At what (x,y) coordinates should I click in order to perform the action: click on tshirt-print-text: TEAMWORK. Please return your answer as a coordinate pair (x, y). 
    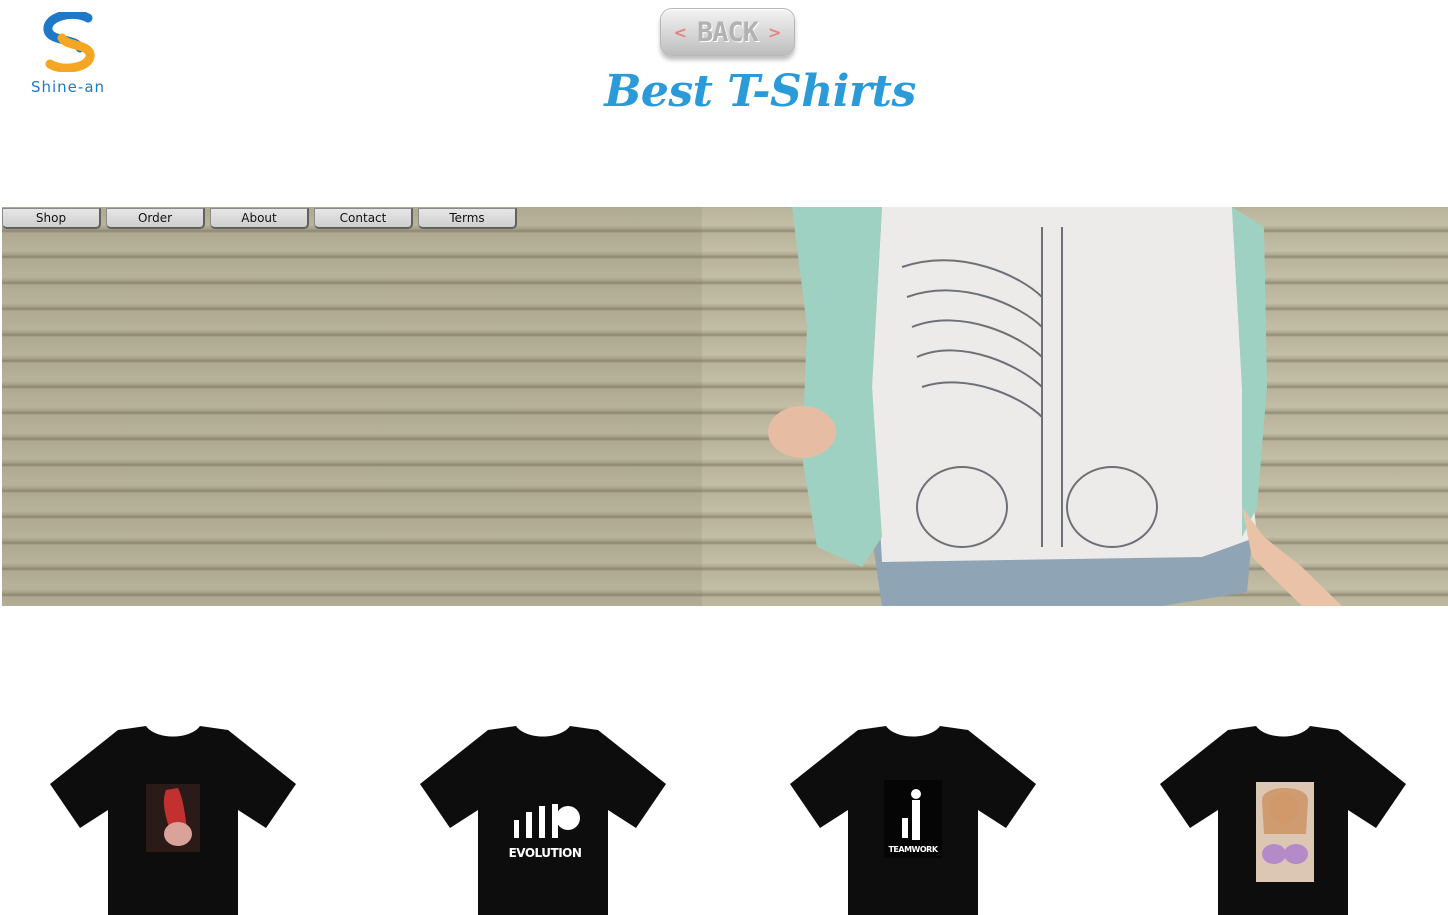
    Looking at the image, I should click on (913, 849).